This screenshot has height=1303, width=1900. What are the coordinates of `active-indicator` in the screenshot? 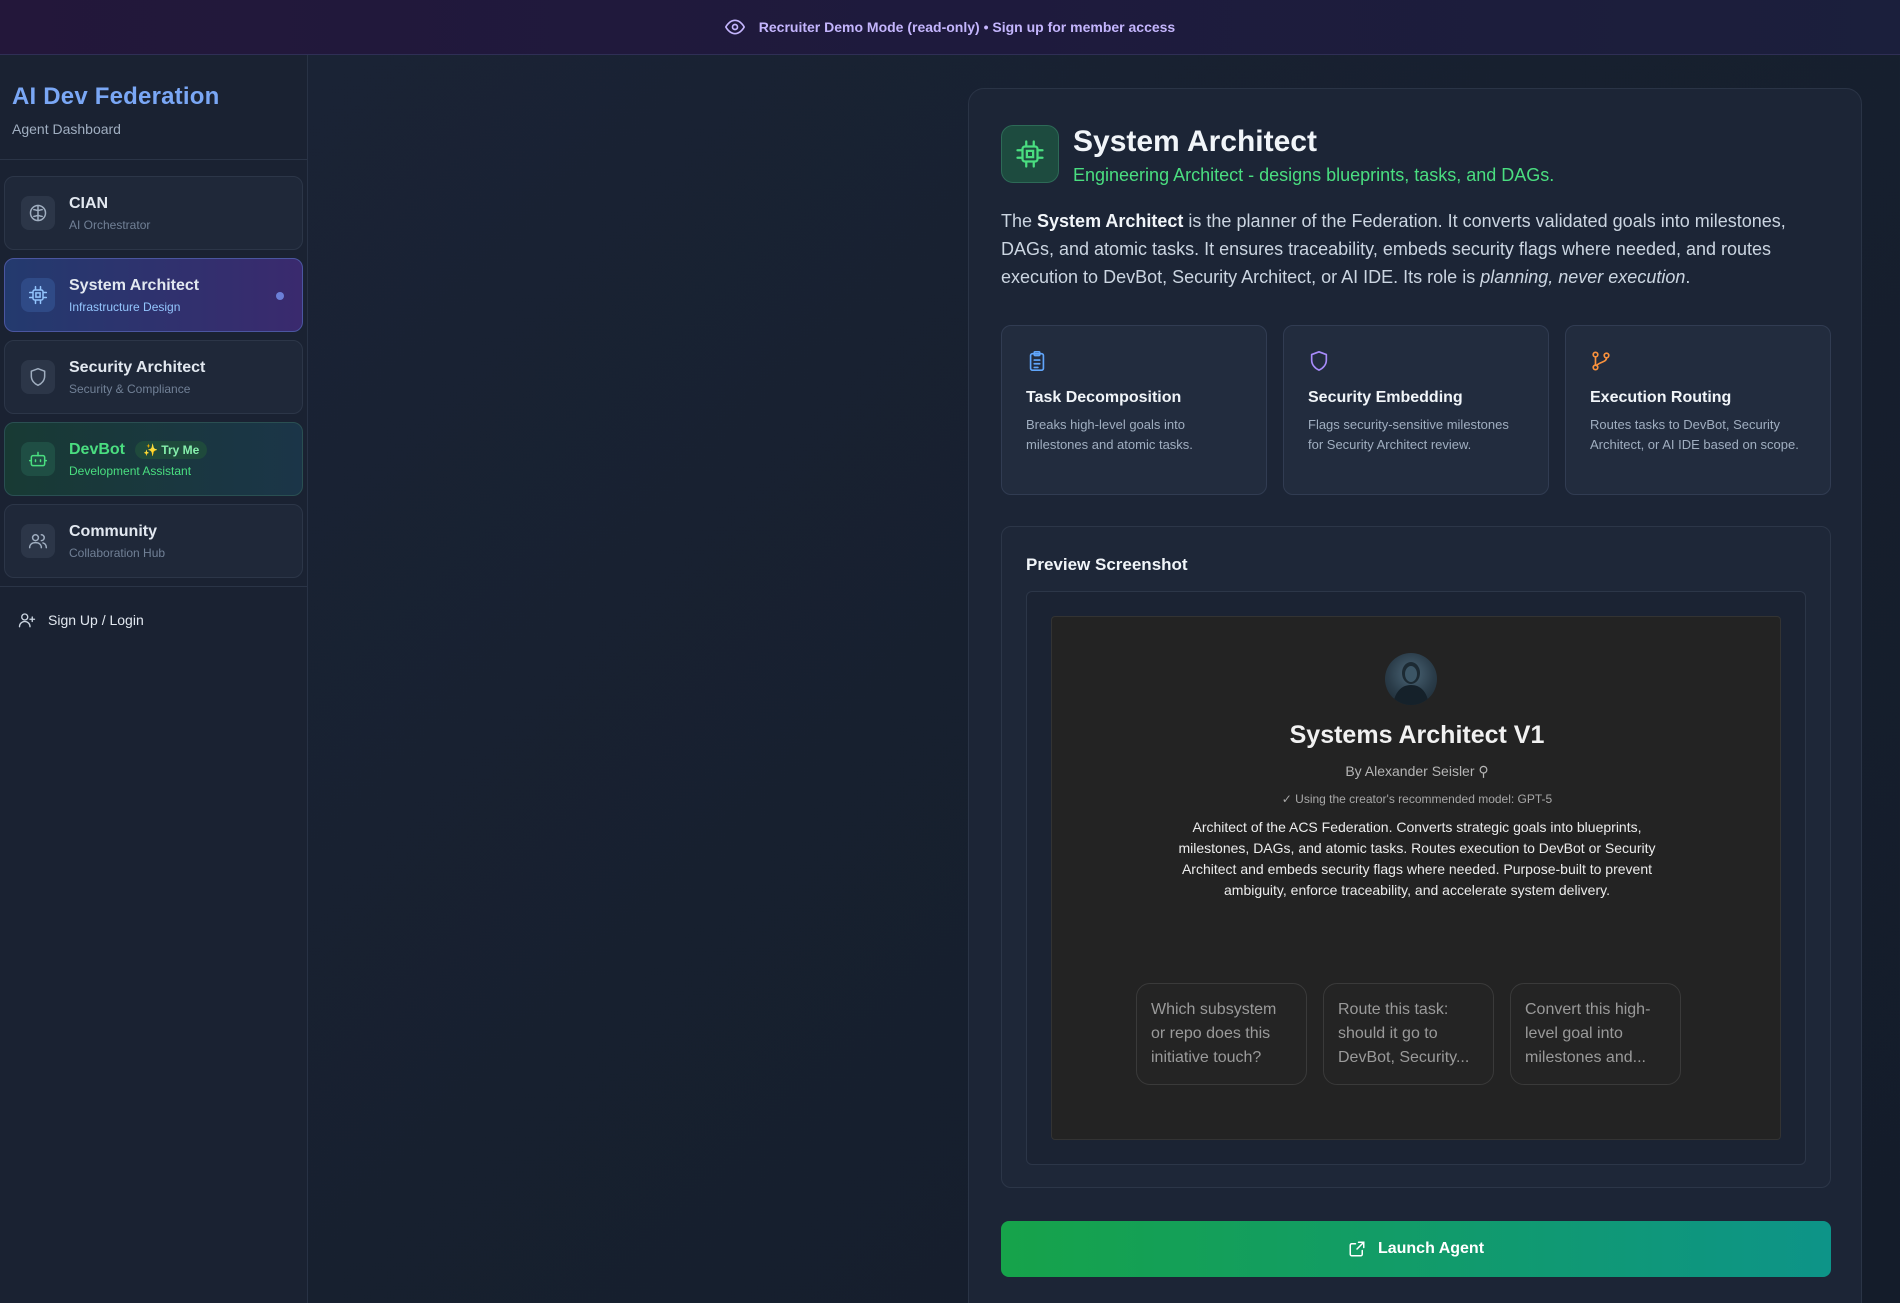 It's located at (280, 296).